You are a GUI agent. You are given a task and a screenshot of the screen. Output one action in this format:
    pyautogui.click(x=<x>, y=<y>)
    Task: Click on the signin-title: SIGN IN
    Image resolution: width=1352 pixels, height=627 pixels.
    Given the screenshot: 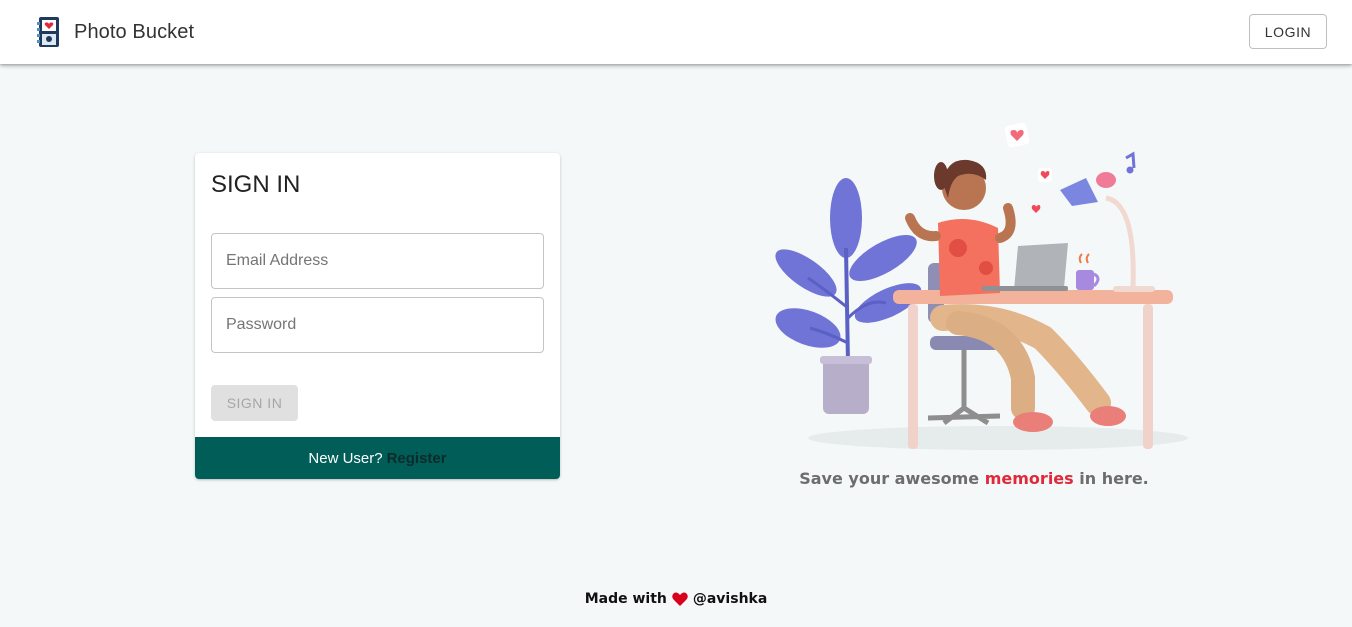 What is the action you would take?
    pyautogui.click(x=256, y=184)
    